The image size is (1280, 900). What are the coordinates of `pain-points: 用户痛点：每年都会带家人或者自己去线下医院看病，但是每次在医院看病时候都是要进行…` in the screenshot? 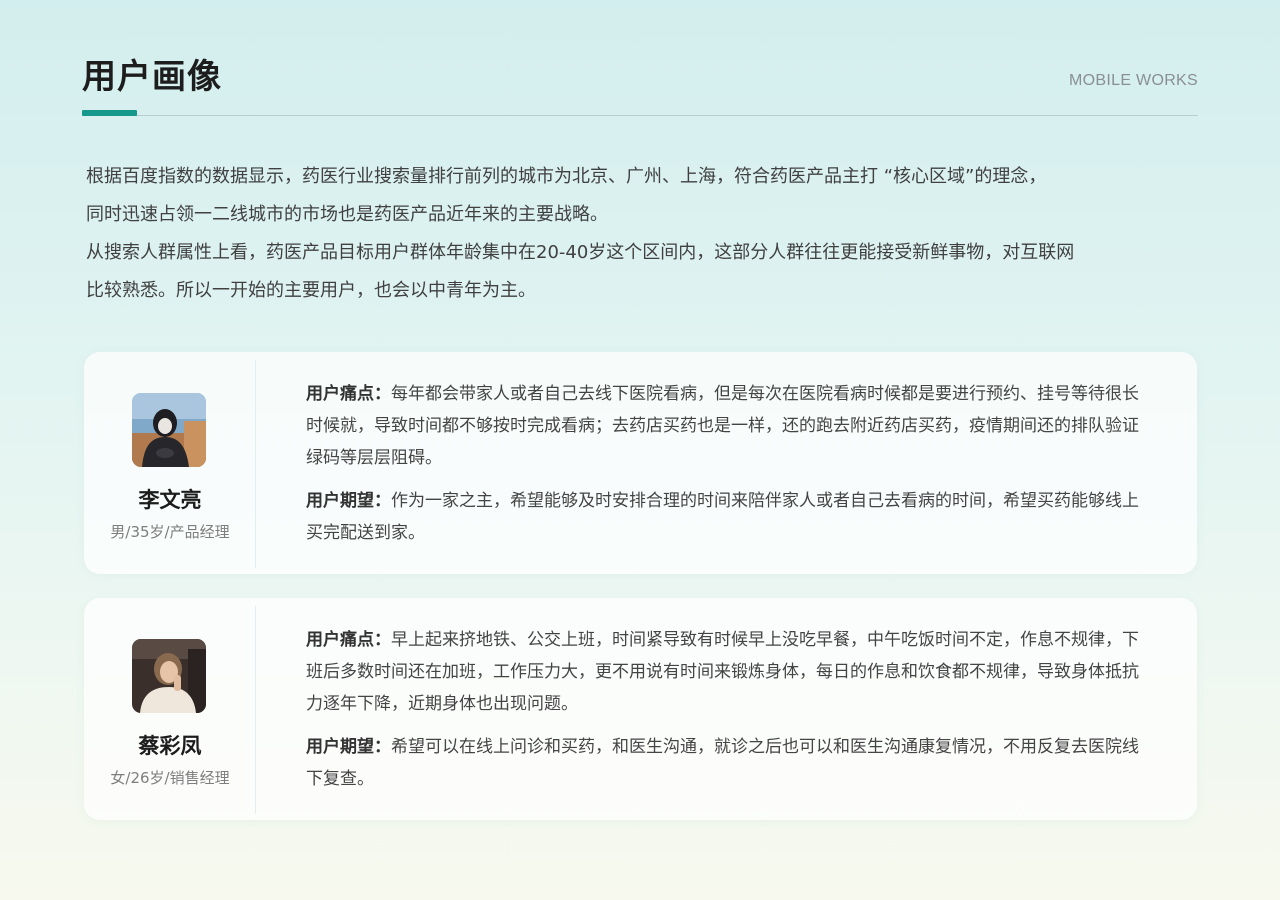 It's located at (726, 426).